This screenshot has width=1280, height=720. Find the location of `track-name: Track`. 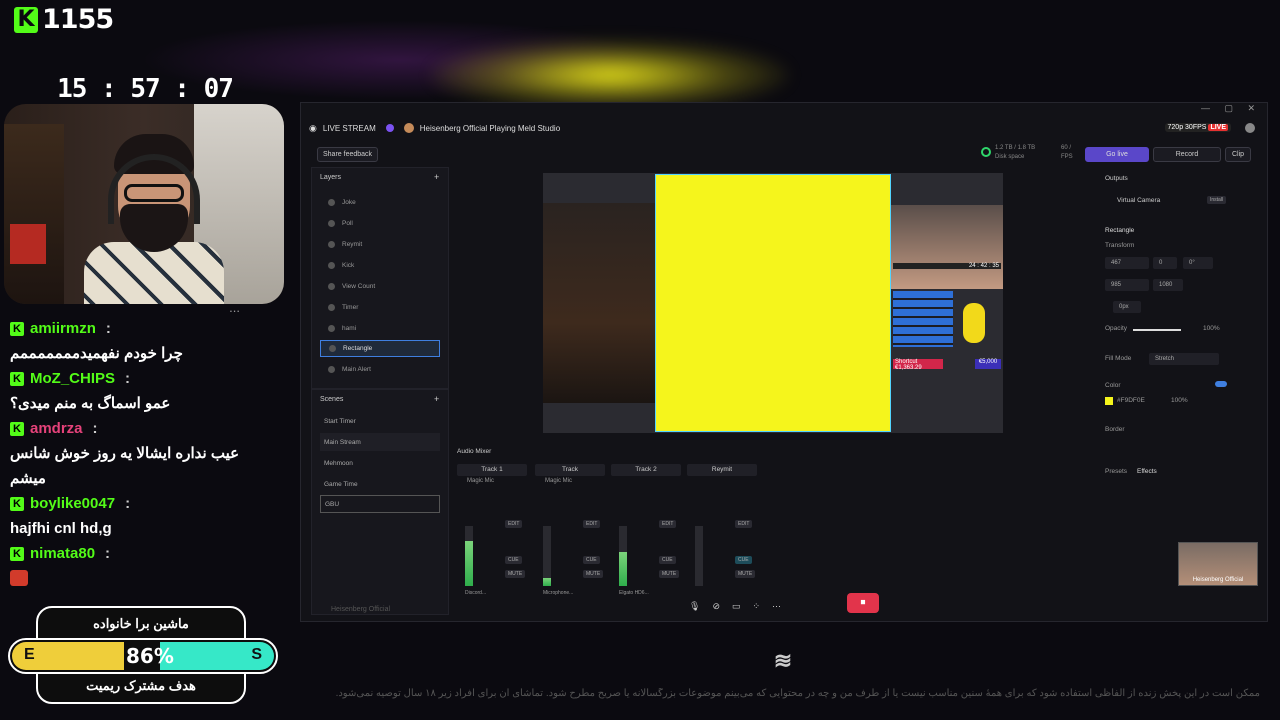

track-name: Track is located at coordinates (570, 470).